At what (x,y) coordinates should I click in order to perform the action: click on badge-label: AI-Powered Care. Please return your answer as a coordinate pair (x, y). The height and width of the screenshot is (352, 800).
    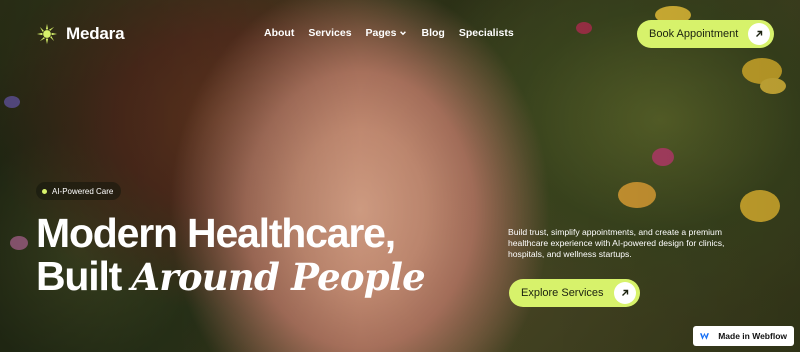
    Looking at the image, I should click on (83, 191).